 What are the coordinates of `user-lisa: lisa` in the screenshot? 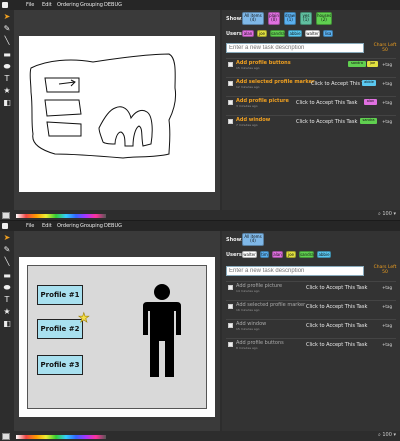 It's located at (328, 33).